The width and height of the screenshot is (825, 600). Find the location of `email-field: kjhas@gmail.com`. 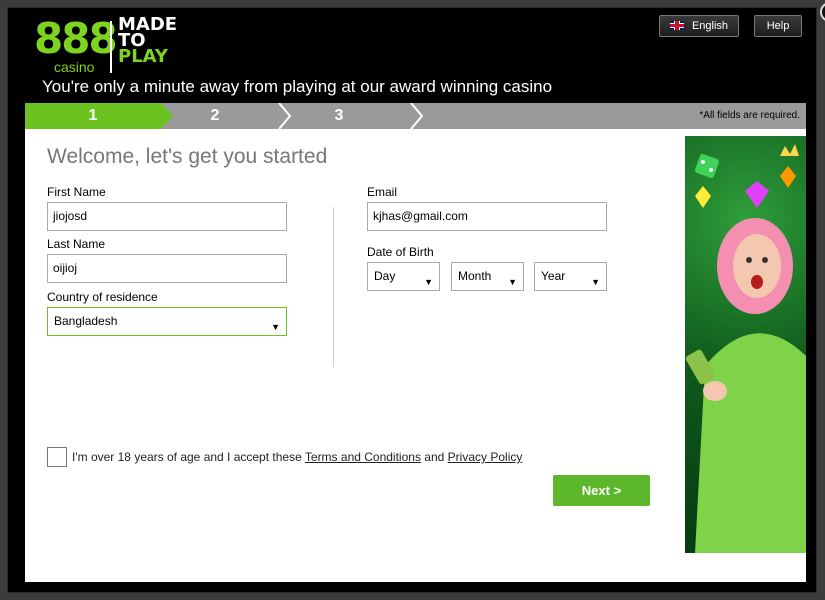

email-field: kjhas@gmail.com is located at coordinates (487, 216).